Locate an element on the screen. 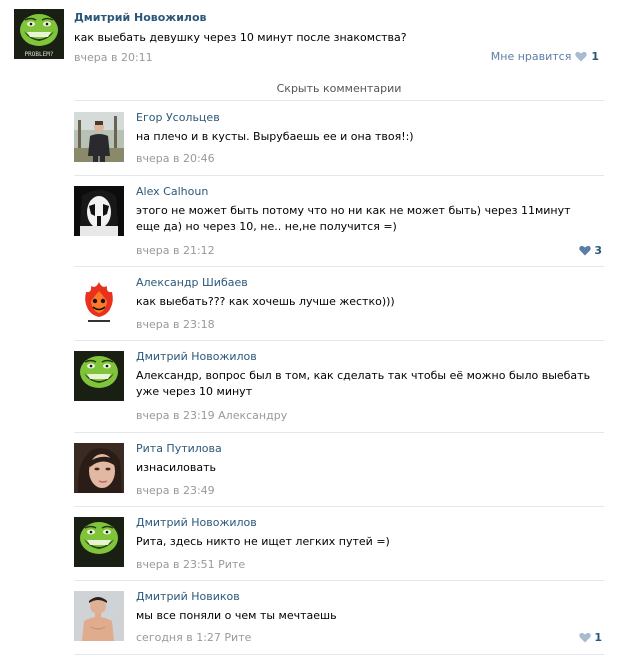 The width and height of the screenshot is (626, 661). like-button: Мне нравится 1 is located at coordinates (545, 56).